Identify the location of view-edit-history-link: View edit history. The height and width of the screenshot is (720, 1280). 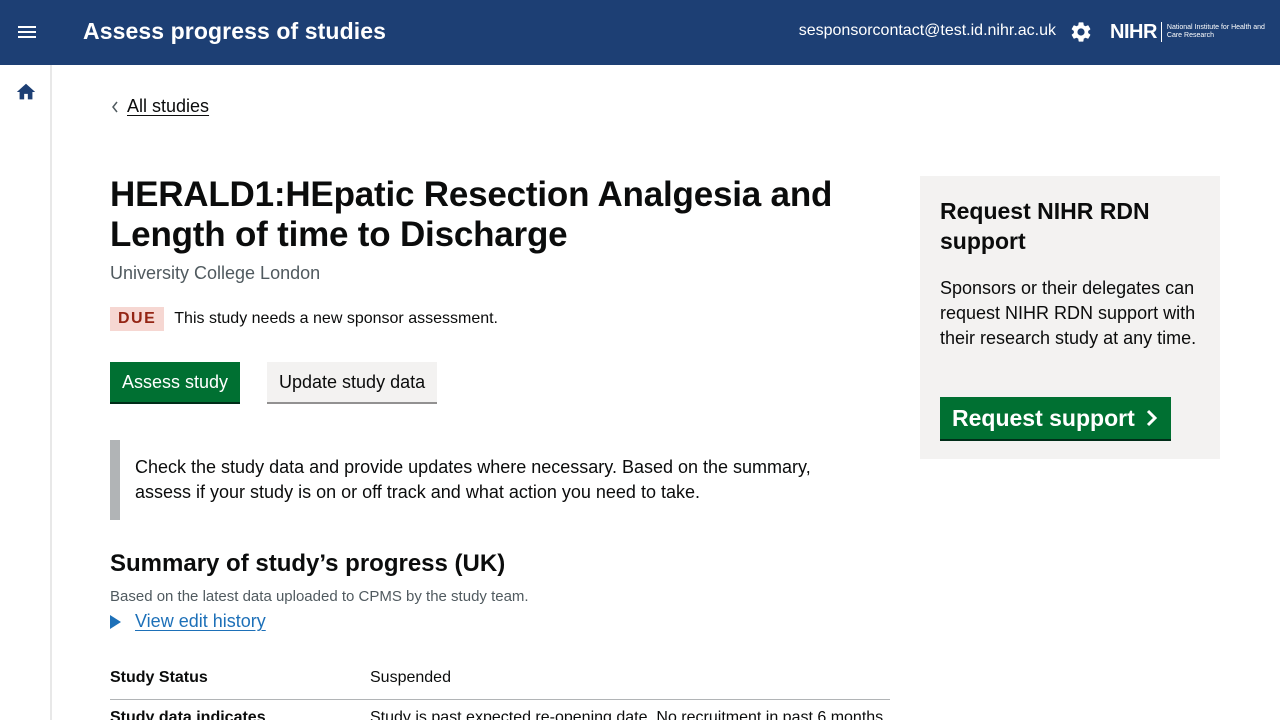
(200, 621).